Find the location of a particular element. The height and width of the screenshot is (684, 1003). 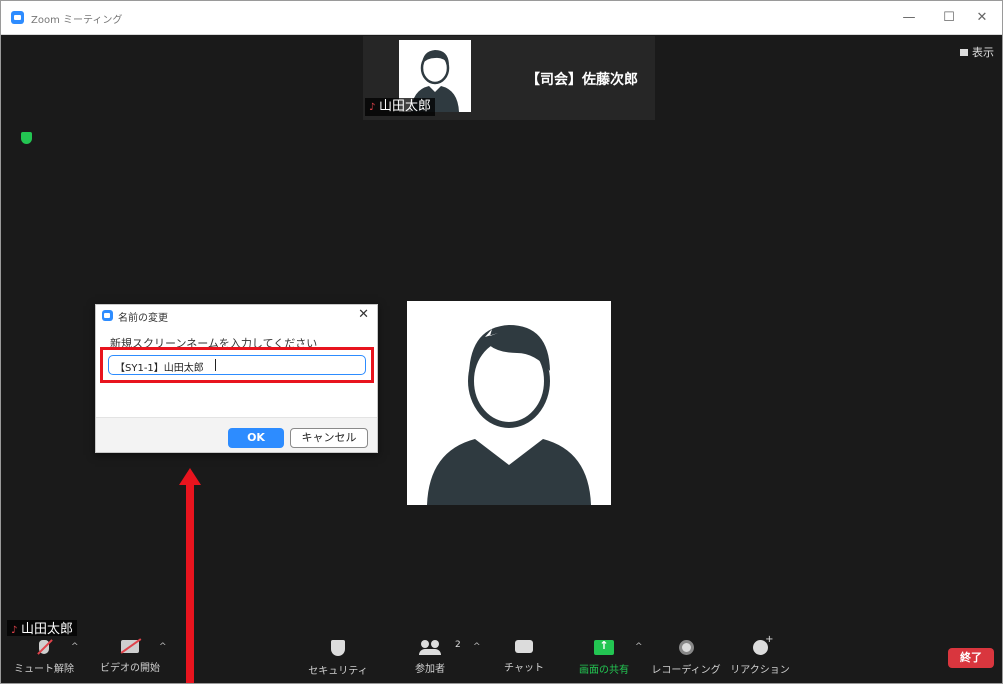

window-title: Zoom ミーティング is located at coordinates (77, 20).